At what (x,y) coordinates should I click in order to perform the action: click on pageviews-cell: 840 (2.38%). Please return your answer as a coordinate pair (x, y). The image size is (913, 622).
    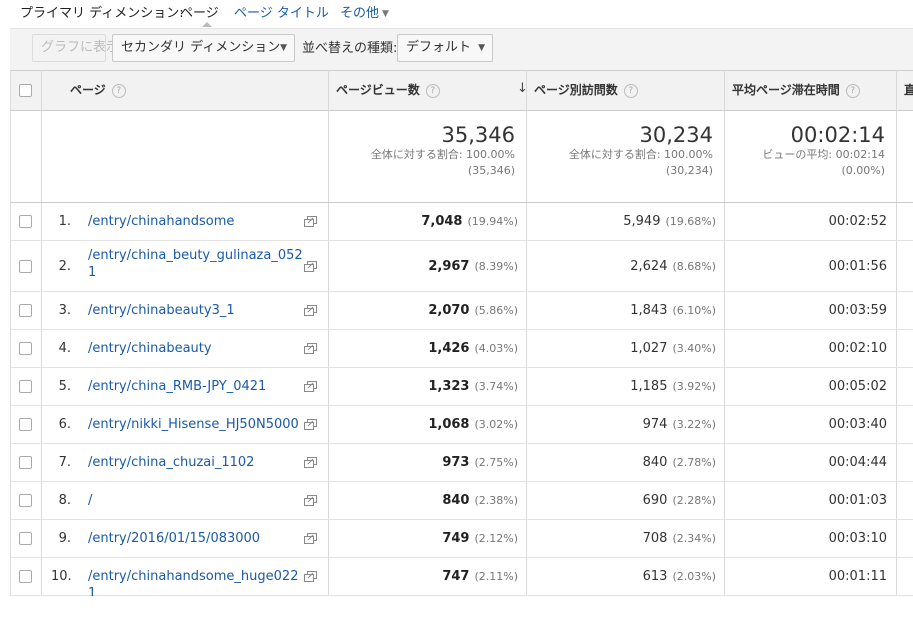
    Looking at the image, I should click on (424, 500).